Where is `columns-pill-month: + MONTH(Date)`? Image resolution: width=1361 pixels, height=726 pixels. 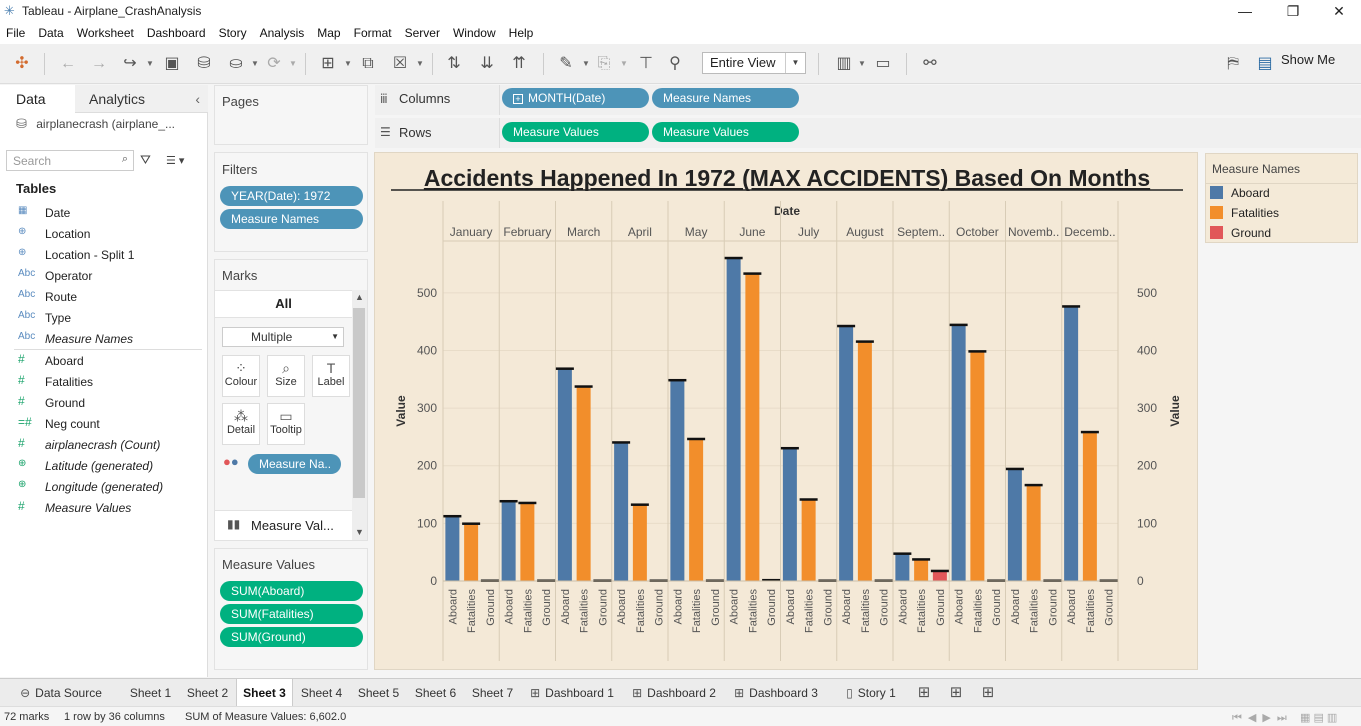
columns-pill-month: + MONTH(Date) is located at coordinates (575, 98).